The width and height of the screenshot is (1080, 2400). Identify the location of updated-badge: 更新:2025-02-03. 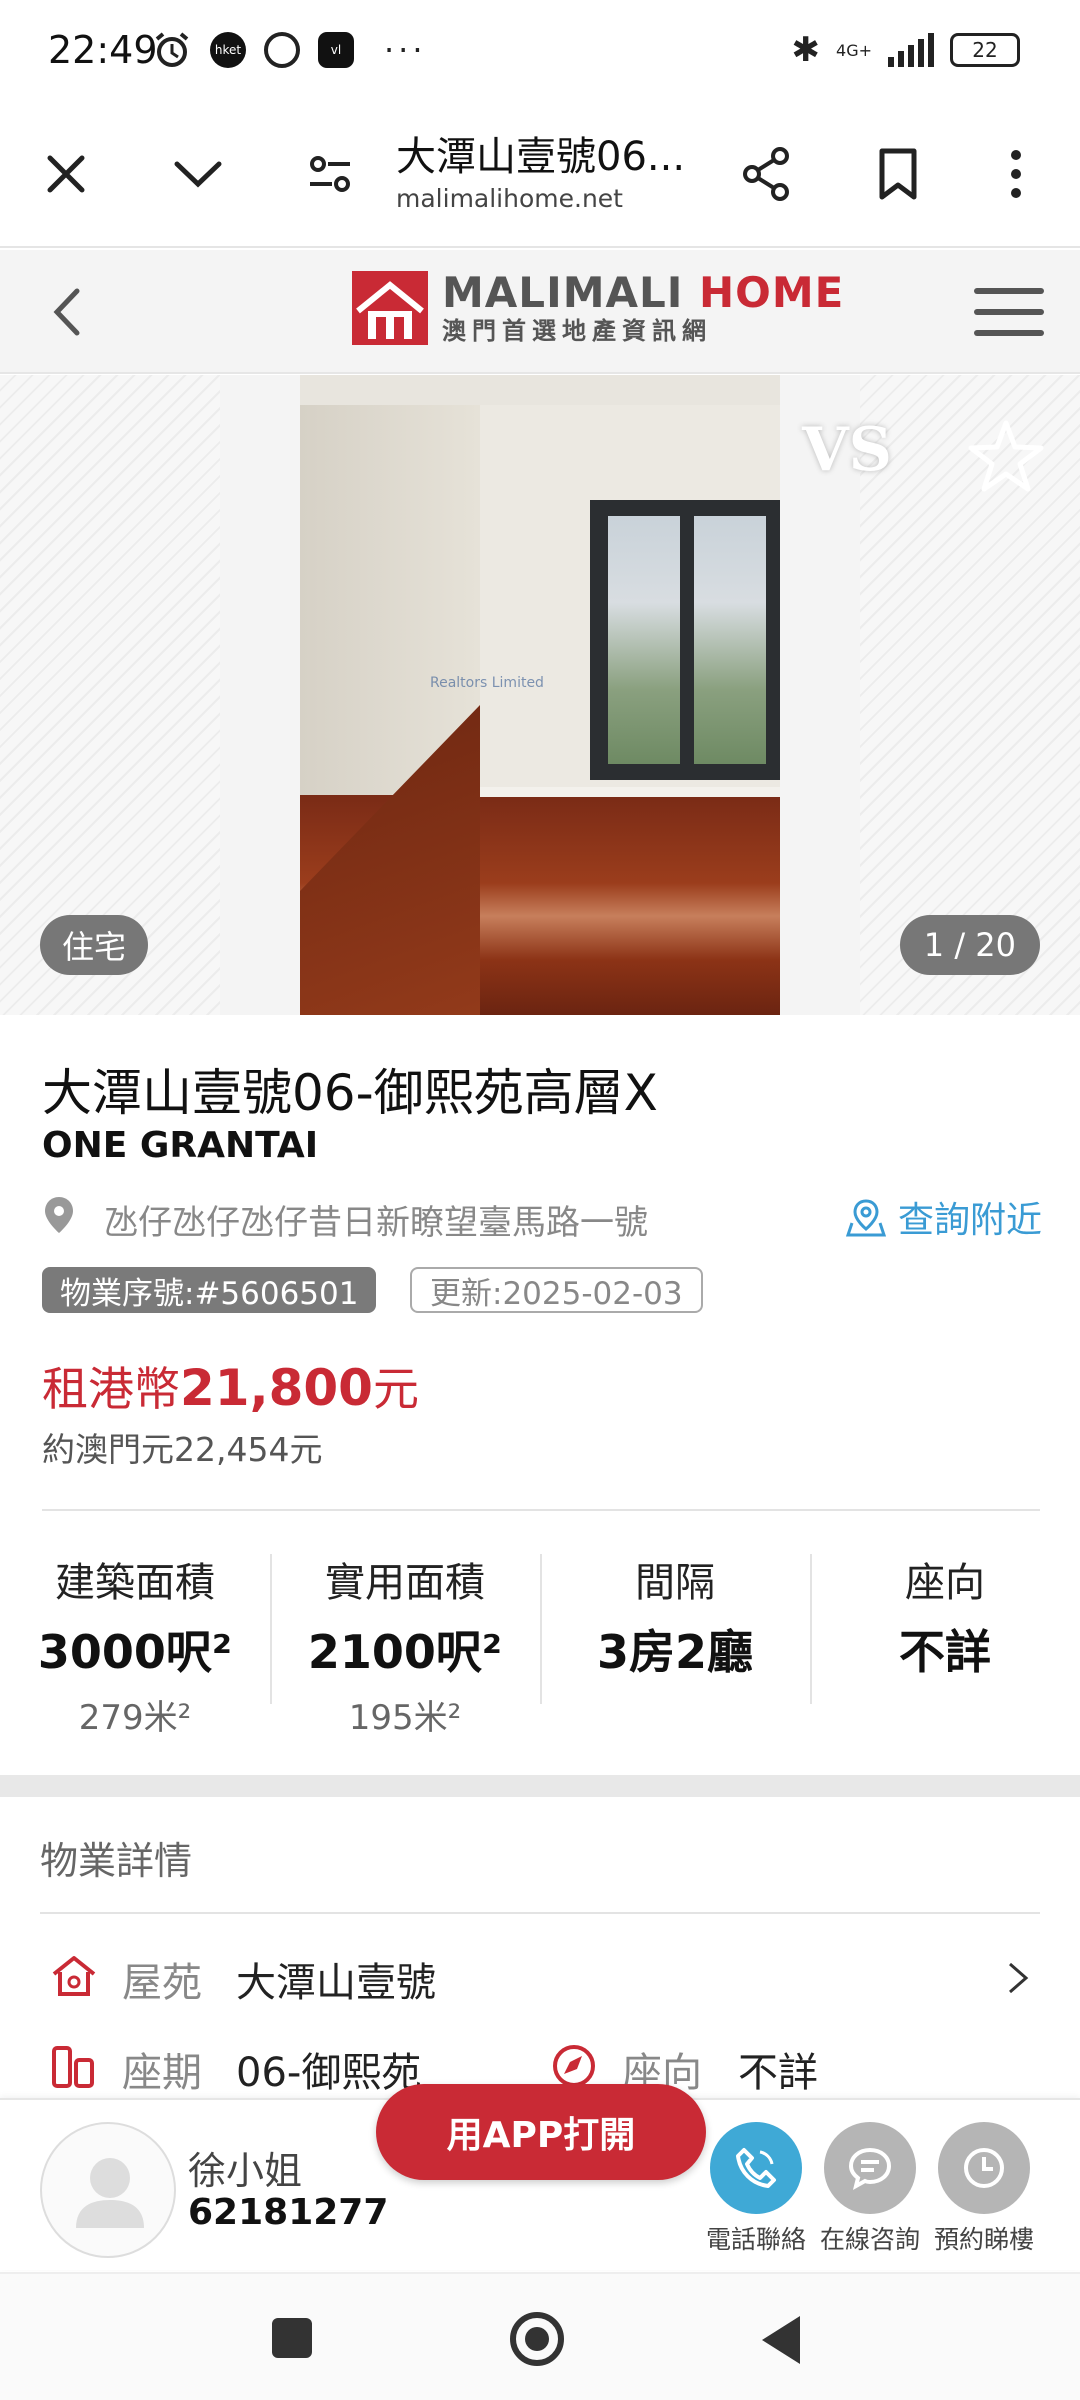
(556, 1290).